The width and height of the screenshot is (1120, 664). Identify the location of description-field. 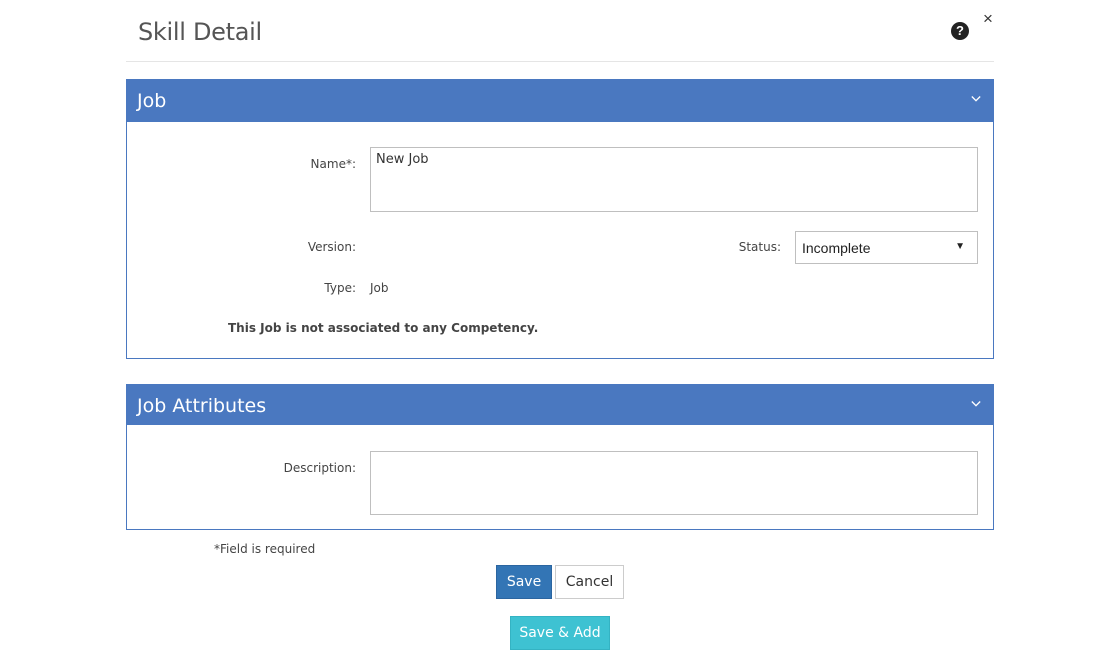
(674, 483).